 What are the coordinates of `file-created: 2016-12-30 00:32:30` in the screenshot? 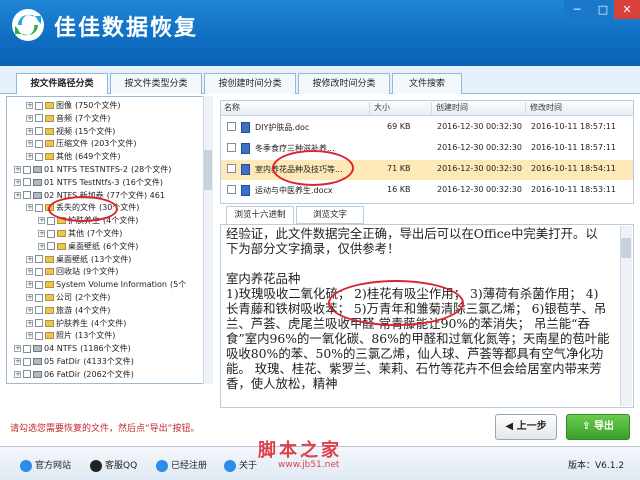 It's located at (479, 189).